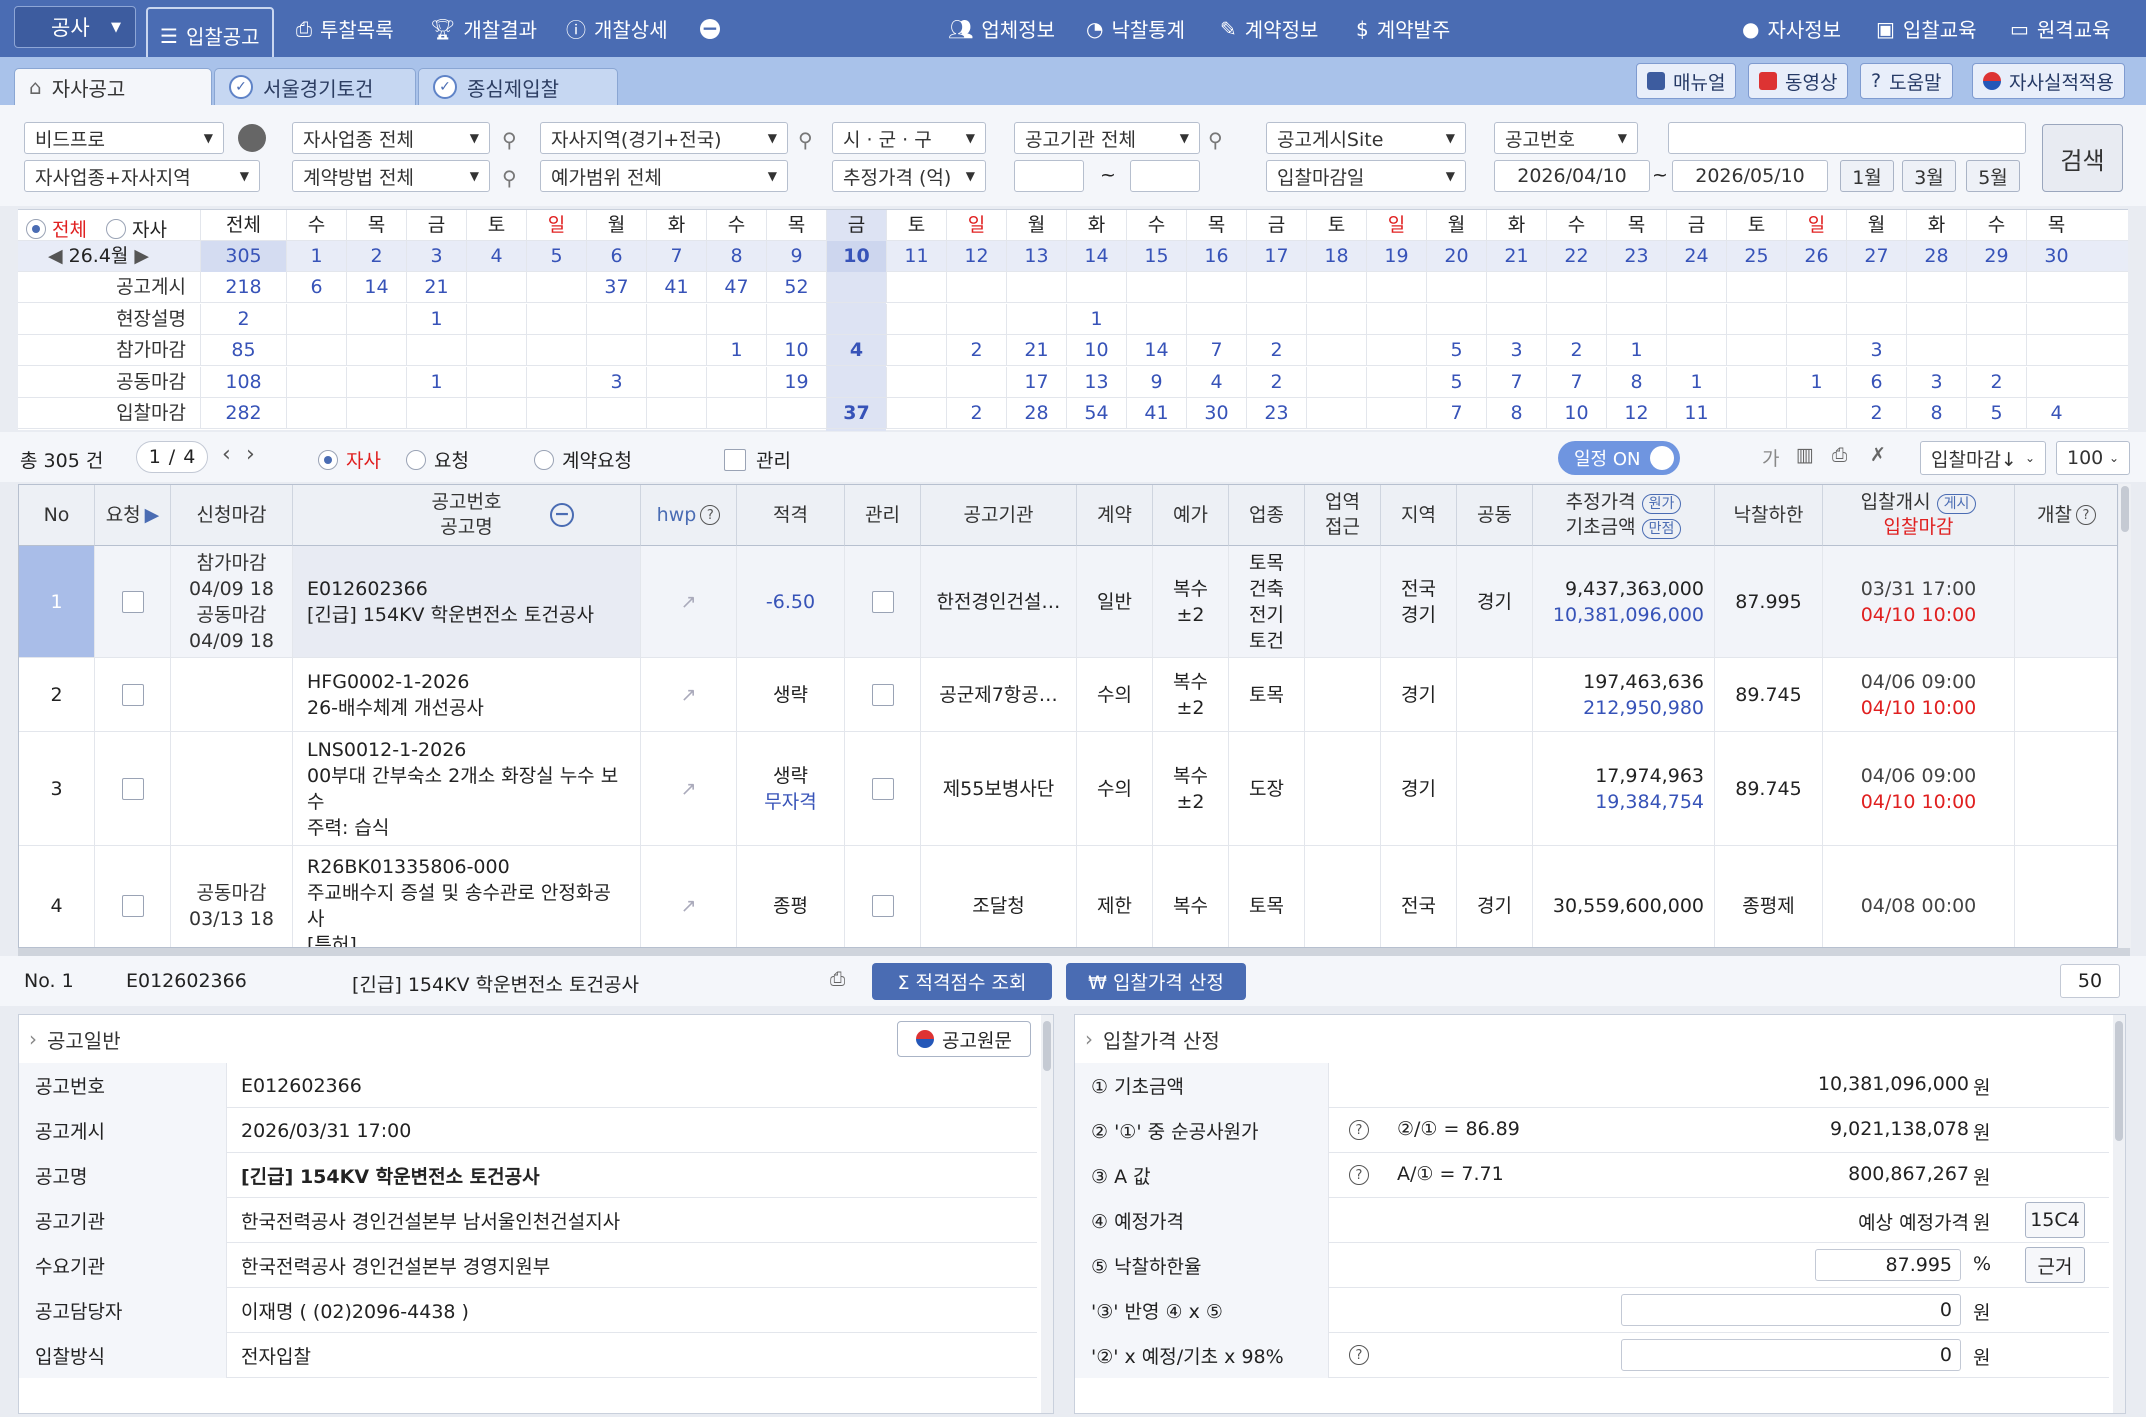  I want to click on nav-bid-notice: ☰ 입찰공고, so click(210, 35).